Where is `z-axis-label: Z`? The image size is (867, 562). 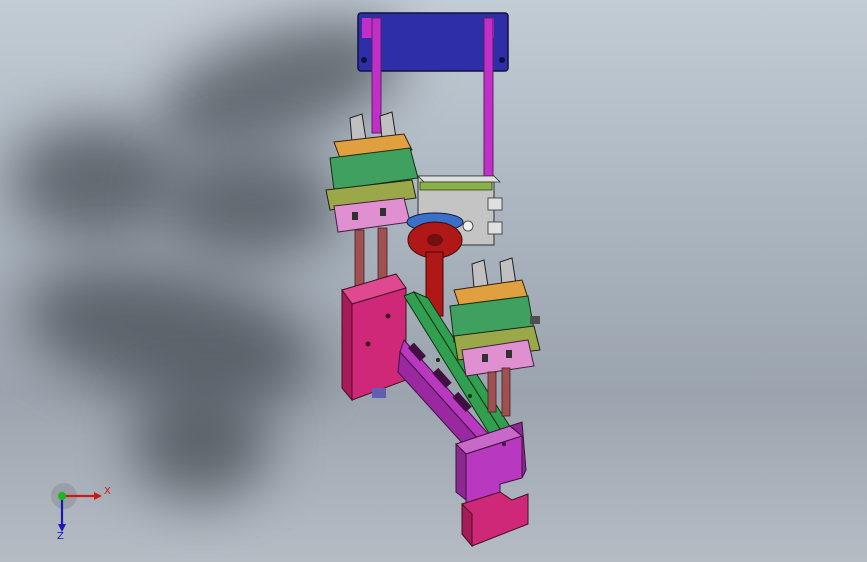
z-axis-label: Z is located at coordinates (60, 536).